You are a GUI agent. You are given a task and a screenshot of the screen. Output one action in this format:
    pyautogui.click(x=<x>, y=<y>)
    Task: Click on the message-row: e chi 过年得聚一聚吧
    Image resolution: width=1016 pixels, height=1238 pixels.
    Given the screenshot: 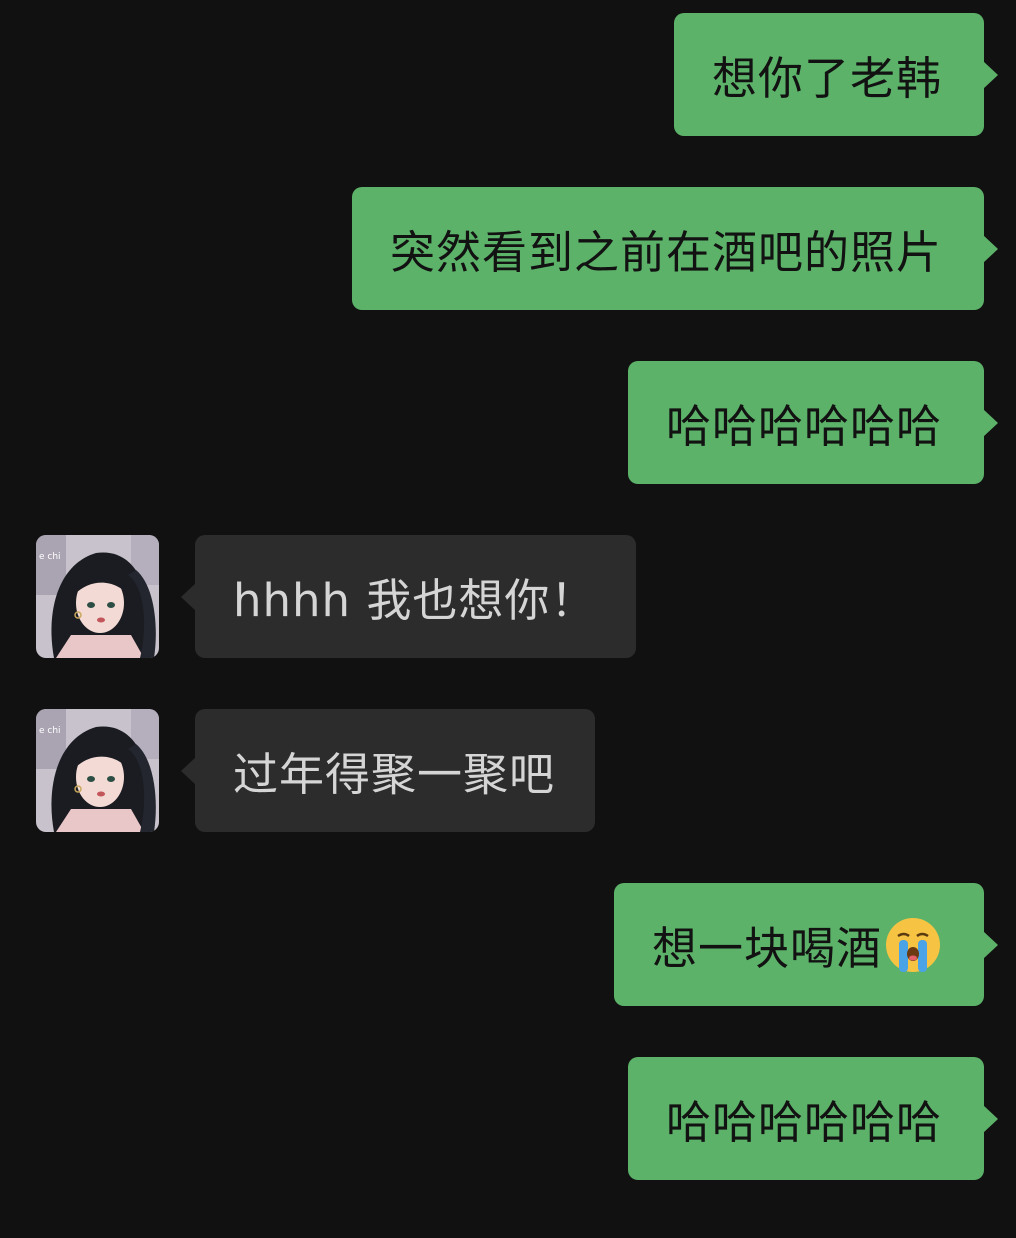 What is the action you would take?
    pyautogui.click(x=508, y=770)
    